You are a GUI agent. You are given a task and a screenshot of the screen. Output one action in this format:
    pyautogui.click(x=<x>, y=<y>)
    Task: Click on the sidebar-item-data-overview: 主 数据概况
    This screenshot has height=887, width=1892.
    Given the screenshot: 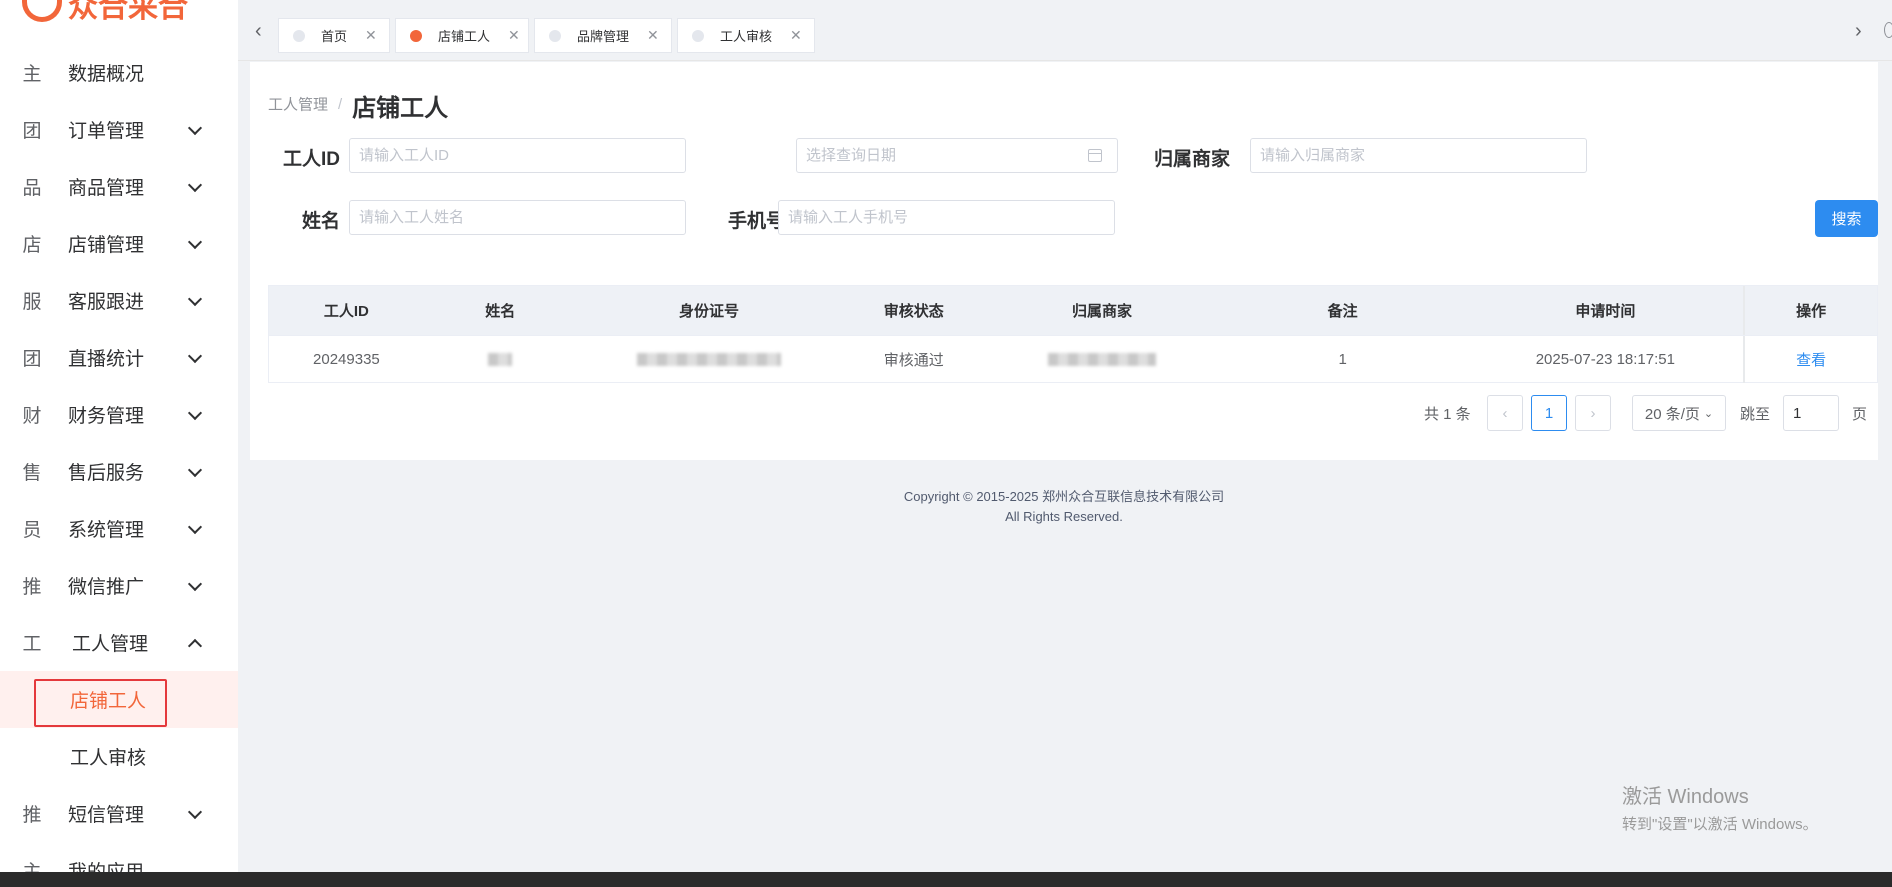 What is the action you would take?
    pyautogui.click(x=119, y=72)
    